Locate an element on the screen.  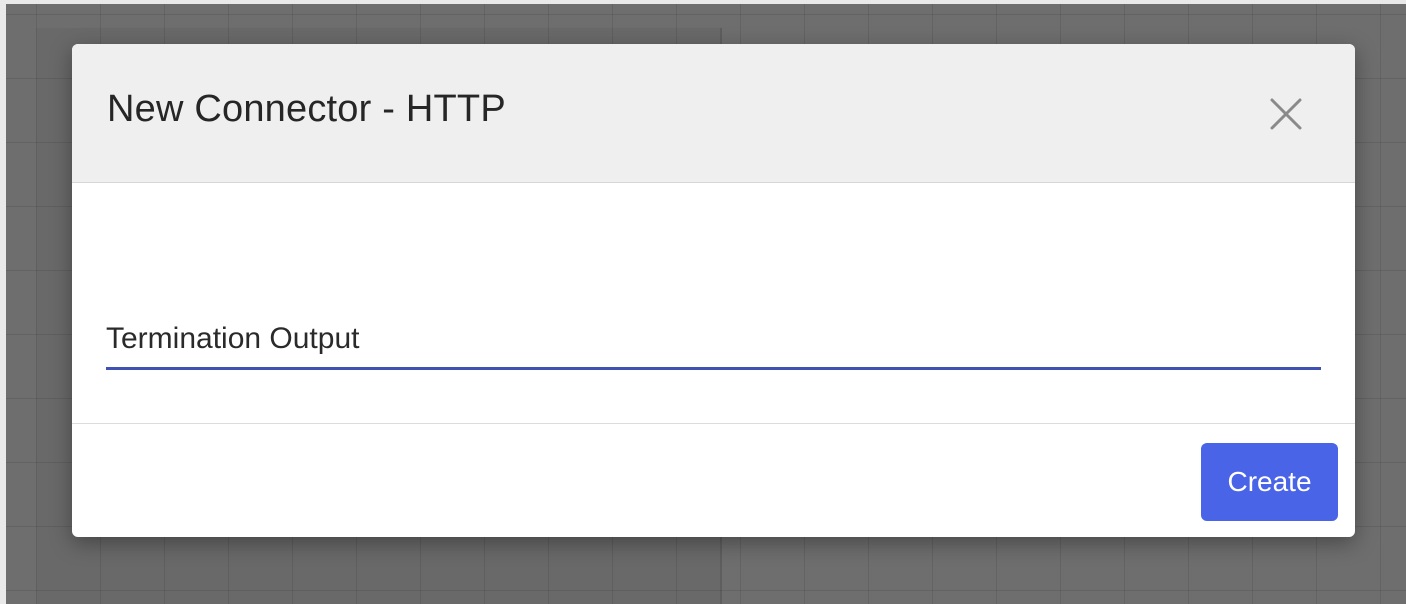
connector-name-field is located at coordinates (713, 341).